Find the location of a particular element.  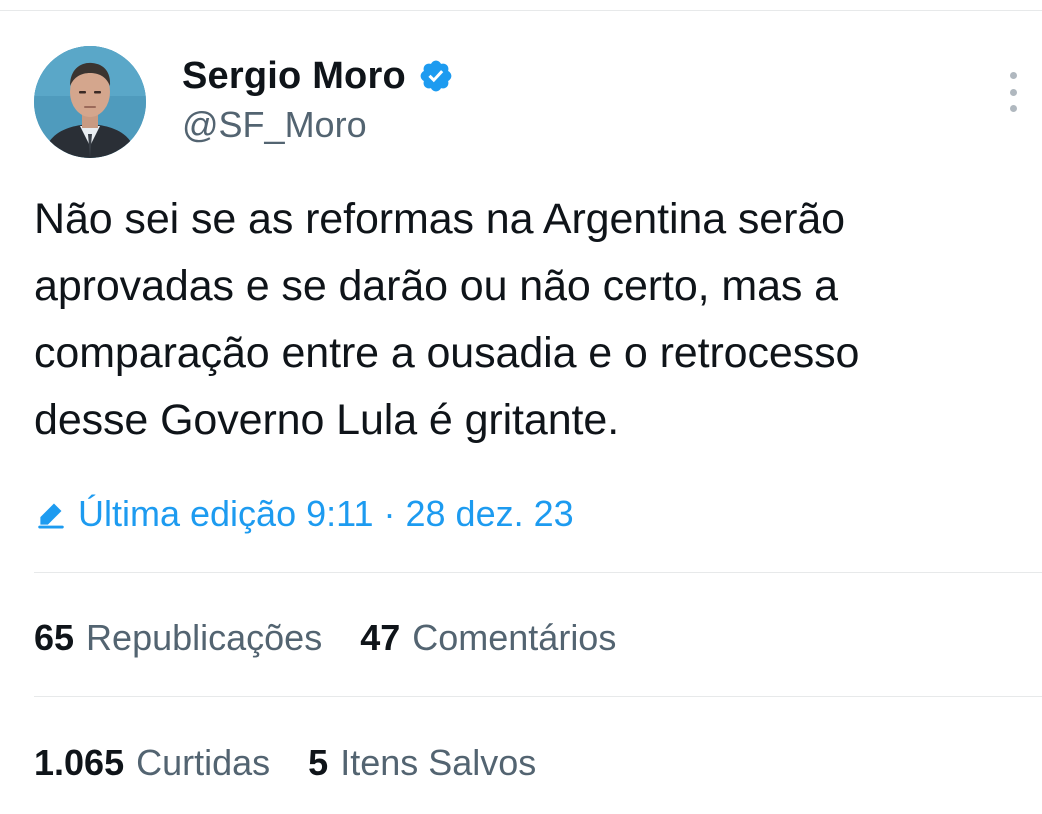

more-options-icon is located at coordinates (1013, 92).